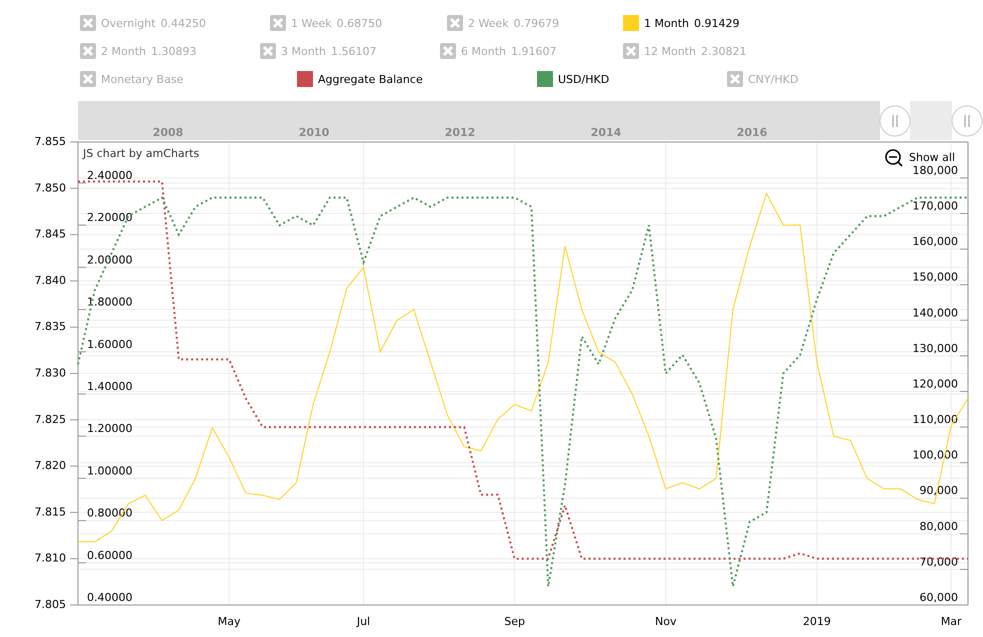 This screenshot has height=637, width=983. What do you see at coordinates (314, 132) in the screenshot?
I see `year-label: 2010` at bounding box center [314, 132].